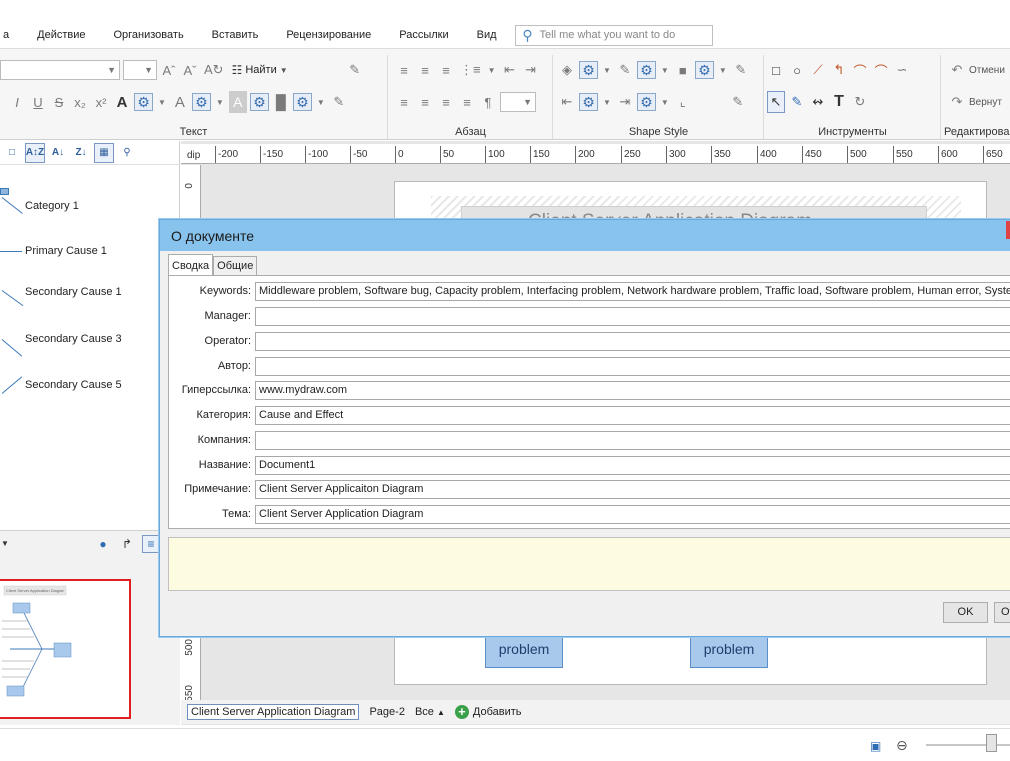  What do you see at coordinates (510, 70) in the screenshot?
I see `decrease-indent-icon: ⇤` at bounding box center [510, 70].